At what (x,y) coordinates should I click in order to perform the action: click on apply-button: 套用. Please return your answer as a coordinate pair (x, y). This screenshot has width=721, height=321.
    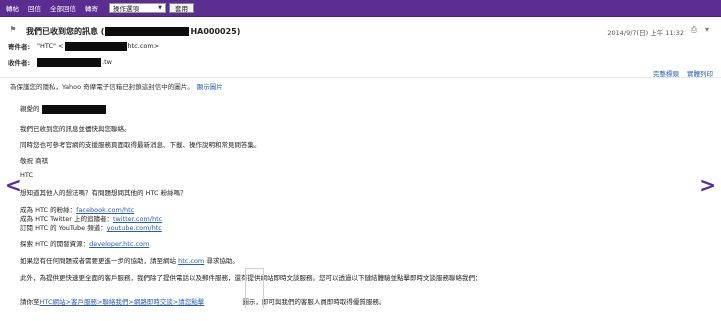
    Looking at the image, I should click on (181, 8).